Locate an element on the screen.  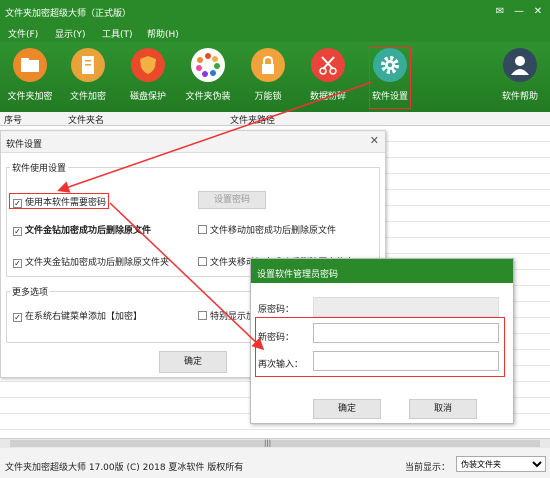
lock-icon is located at coordinates (268, 65).